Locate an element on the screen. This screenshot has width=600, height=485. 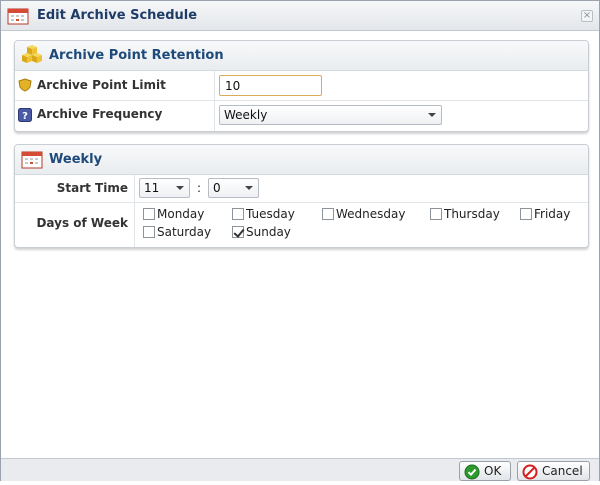
day-checkbox-friday: Friday is located at coordinates (545, 215).